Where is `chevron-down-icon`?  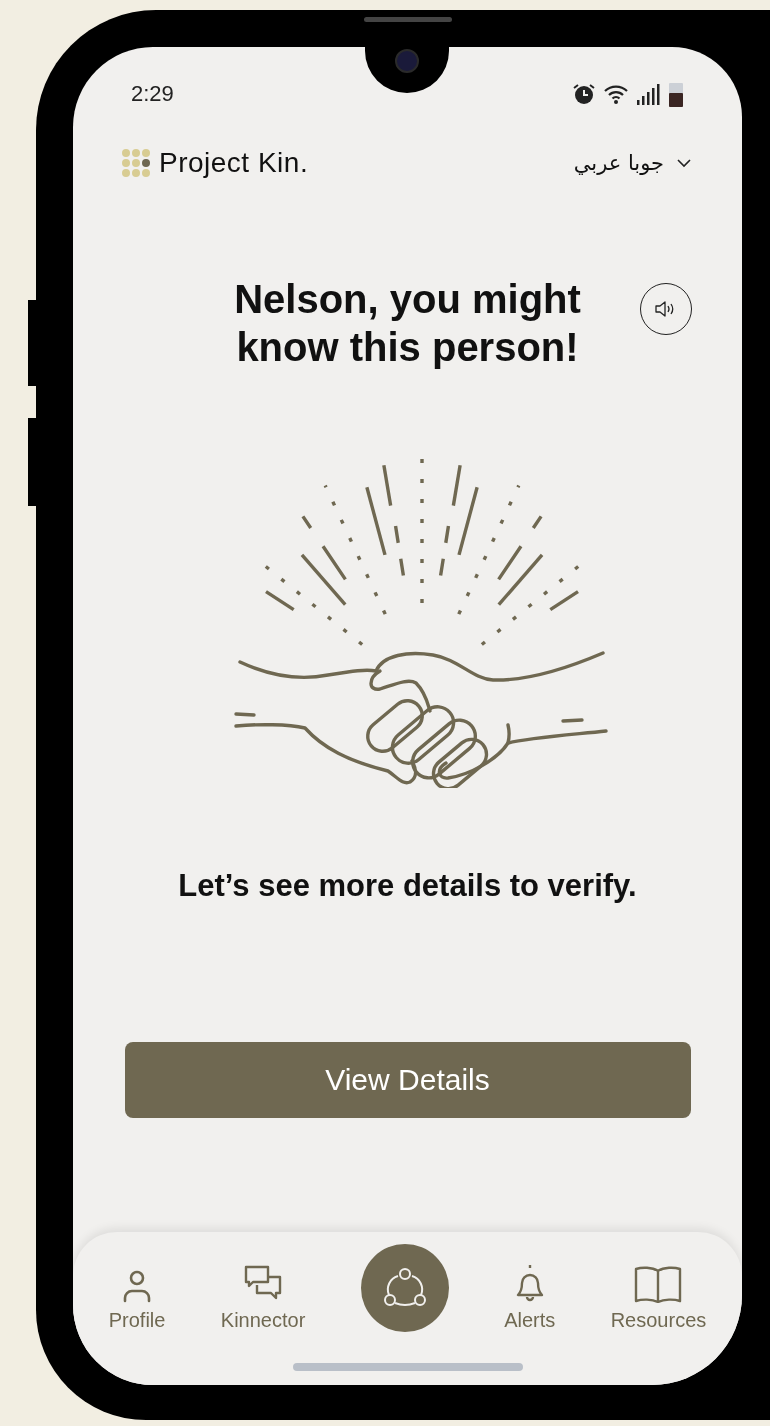
chevron-down-icon is located at coordinates (684, 163).